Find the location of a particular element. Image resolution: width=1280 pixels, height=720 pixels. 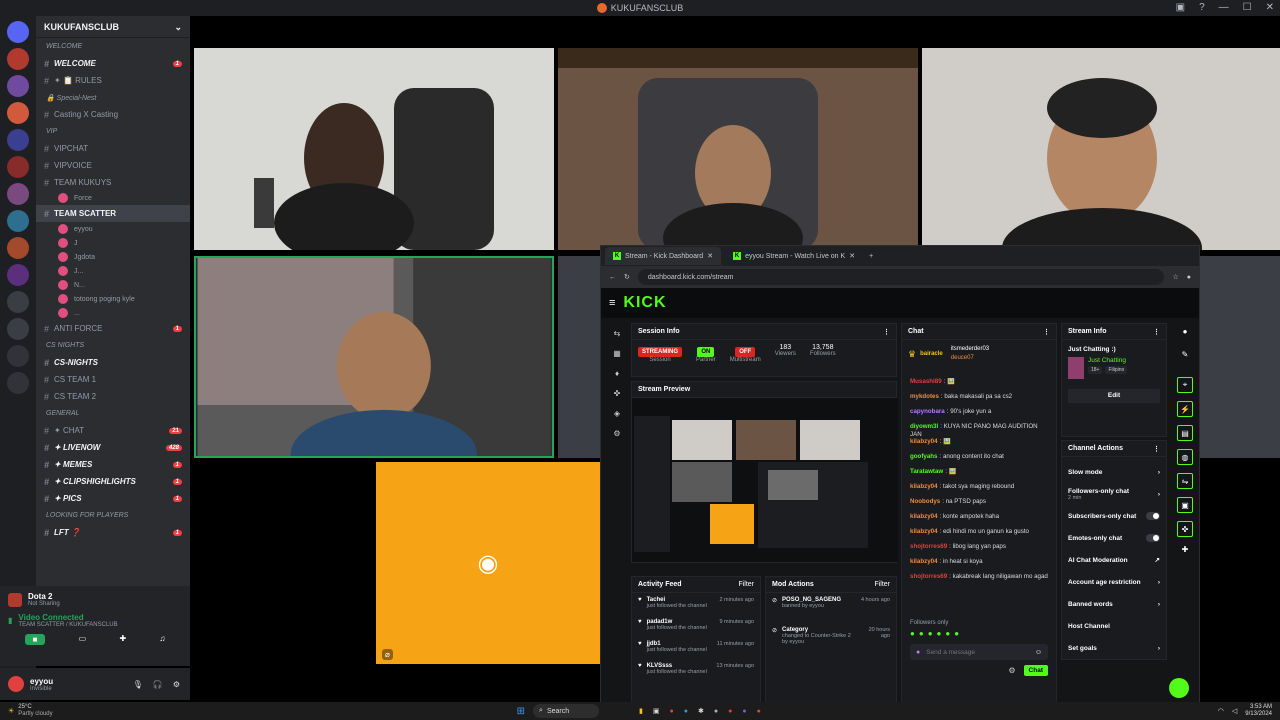

kick-logo: KICK is located at coordinates (644, 303).